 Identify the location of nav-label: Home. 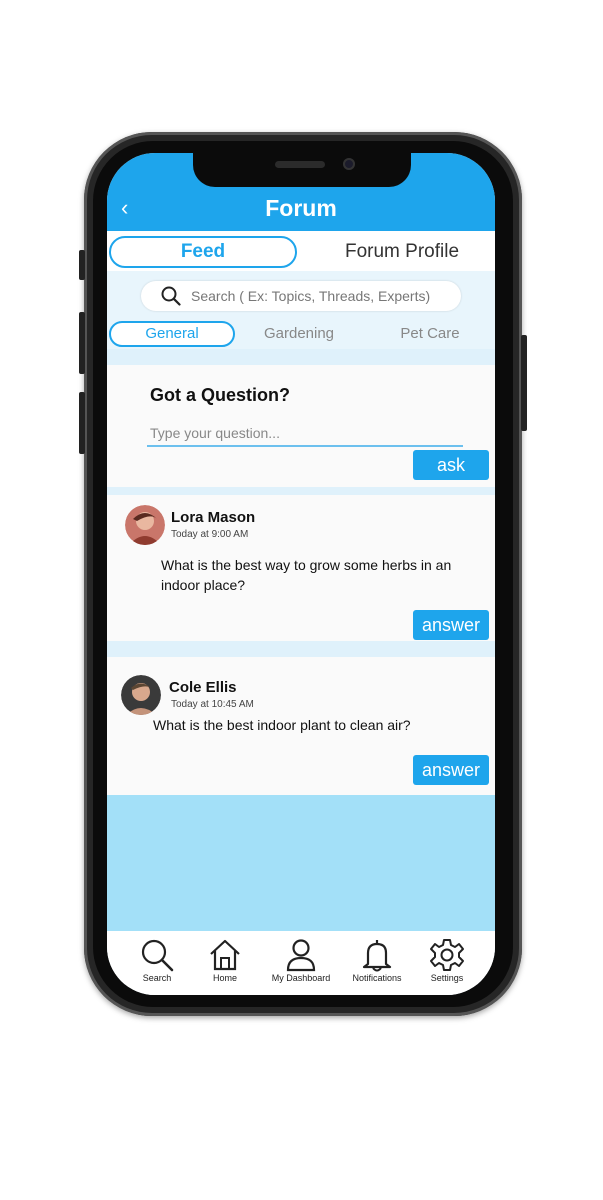
(224, 978).